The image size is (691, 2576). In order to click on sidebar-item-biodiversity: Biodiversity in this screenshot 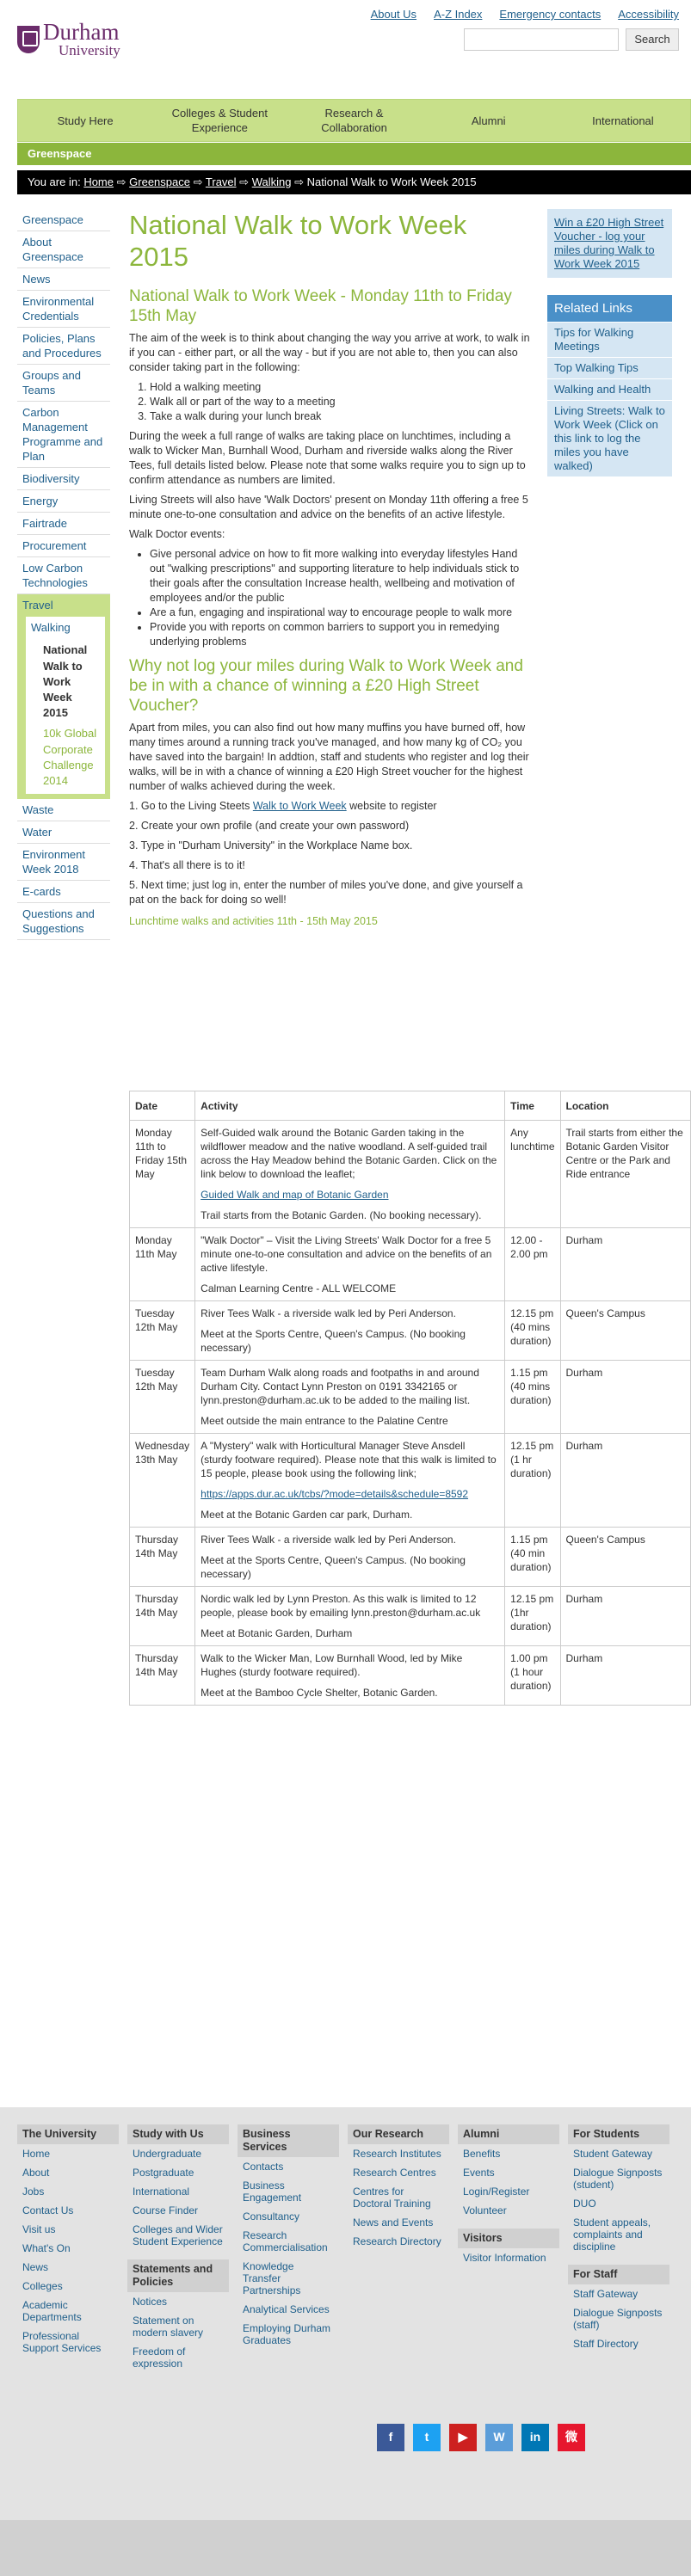, I will do `click(64, 479)`.